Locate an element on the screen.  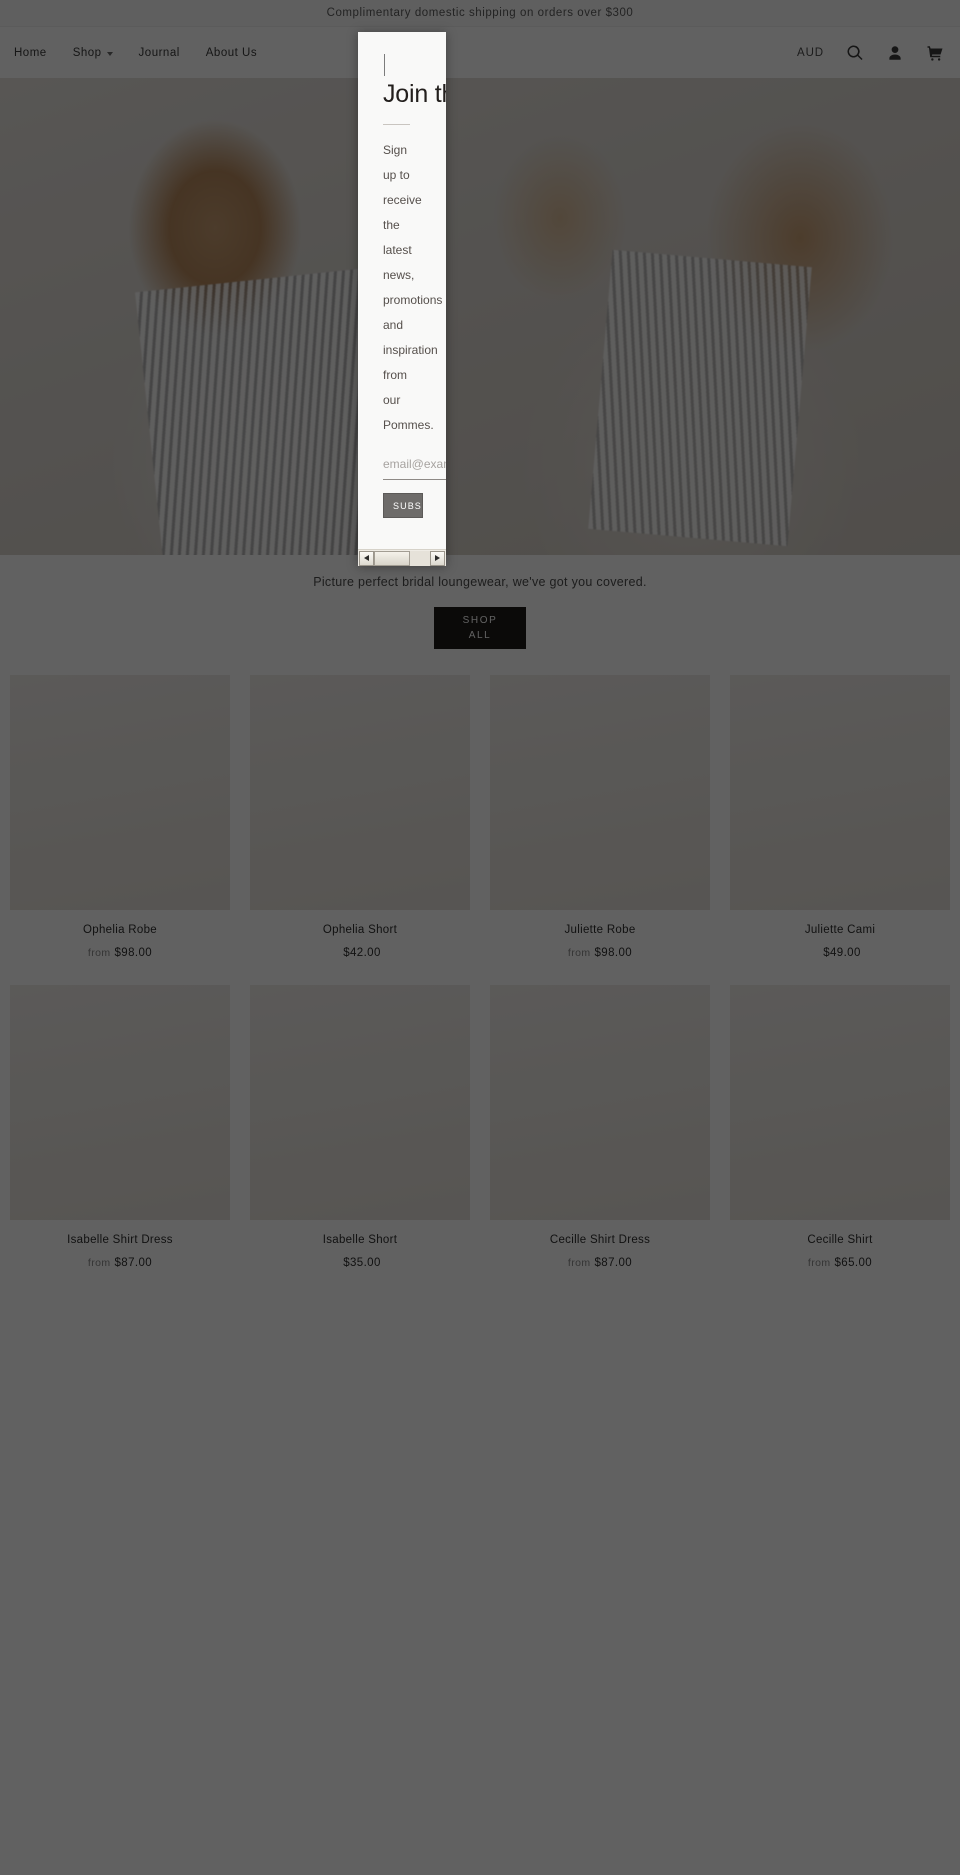
email-input is located at coordinates (414, 467).